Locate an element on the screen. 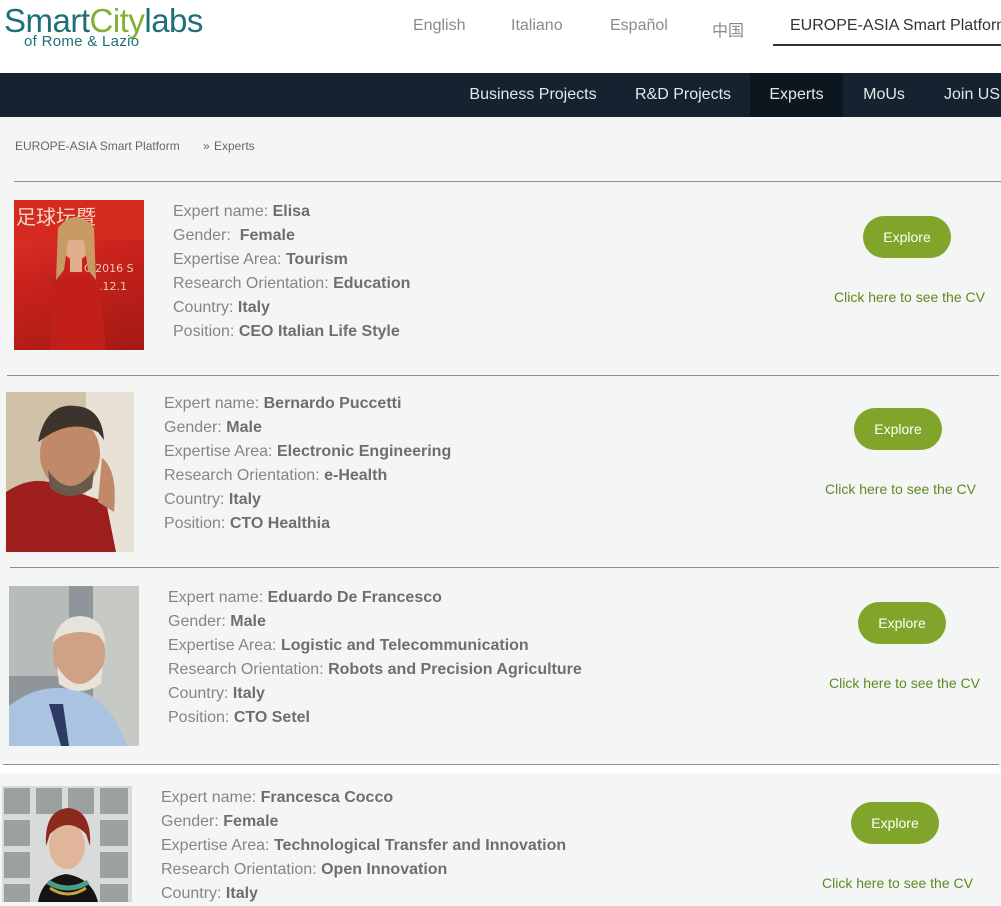 This screenshot has height=906, width=1001. lang-espanol: Español is located at coordinates (639, 26).